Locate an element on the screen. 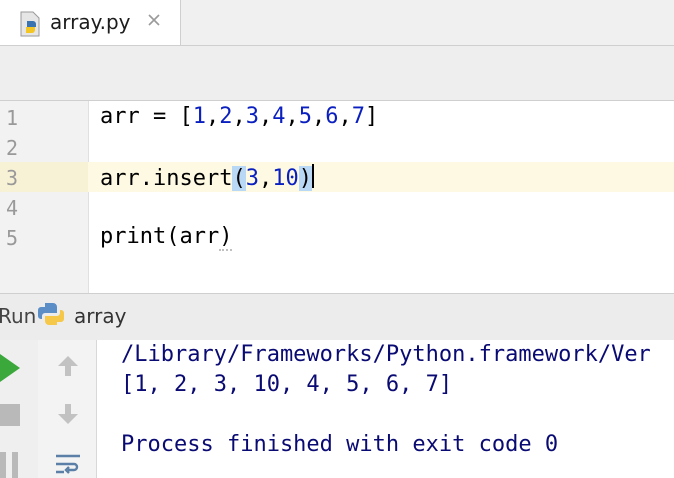 The image size is (674, 478). line-number: 2 is located at coordinates (12, 148).